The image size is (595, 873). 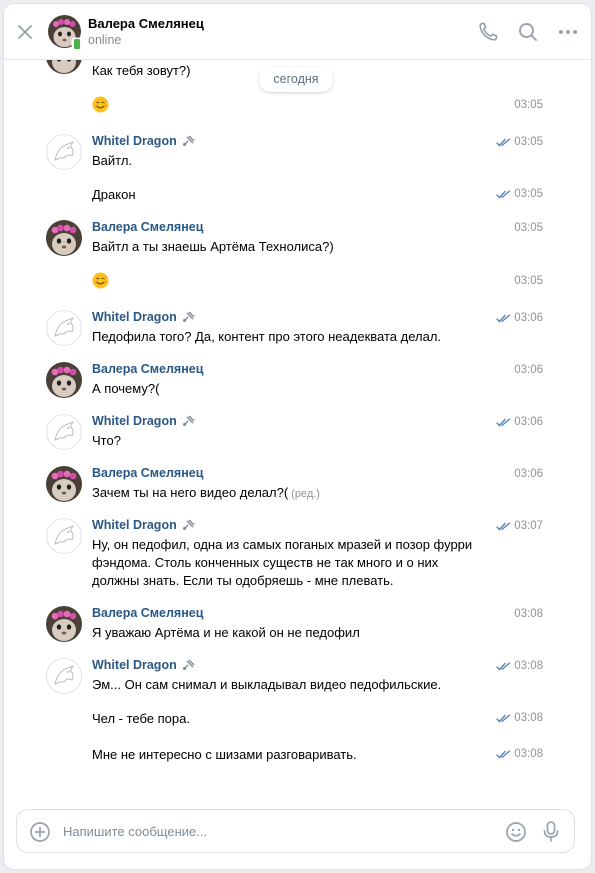 I want to click on microphone-icon, so click(x=551, y=832).